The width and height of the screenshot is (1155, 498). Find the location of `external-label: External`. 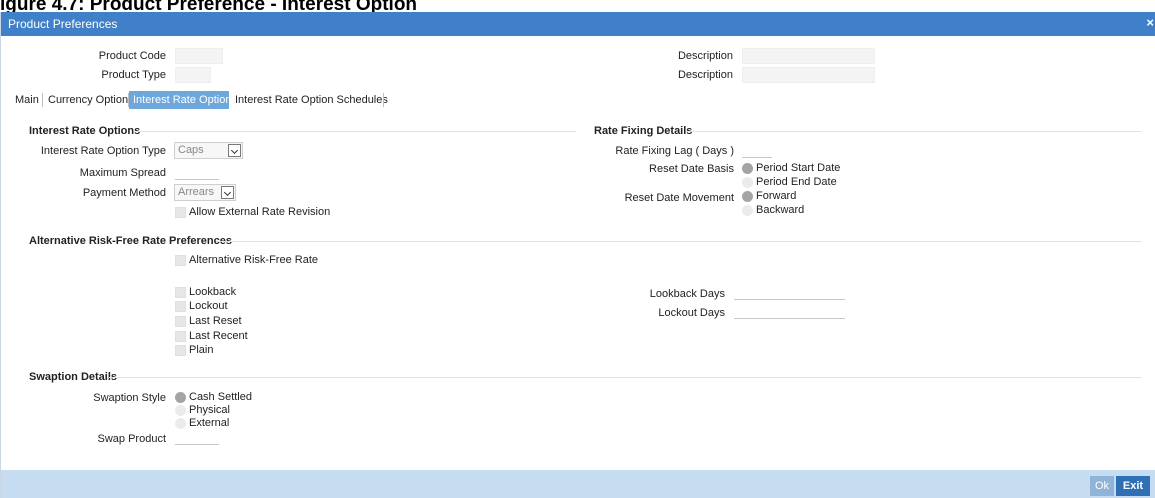

external-label: External is located at coordinates (209, 423).